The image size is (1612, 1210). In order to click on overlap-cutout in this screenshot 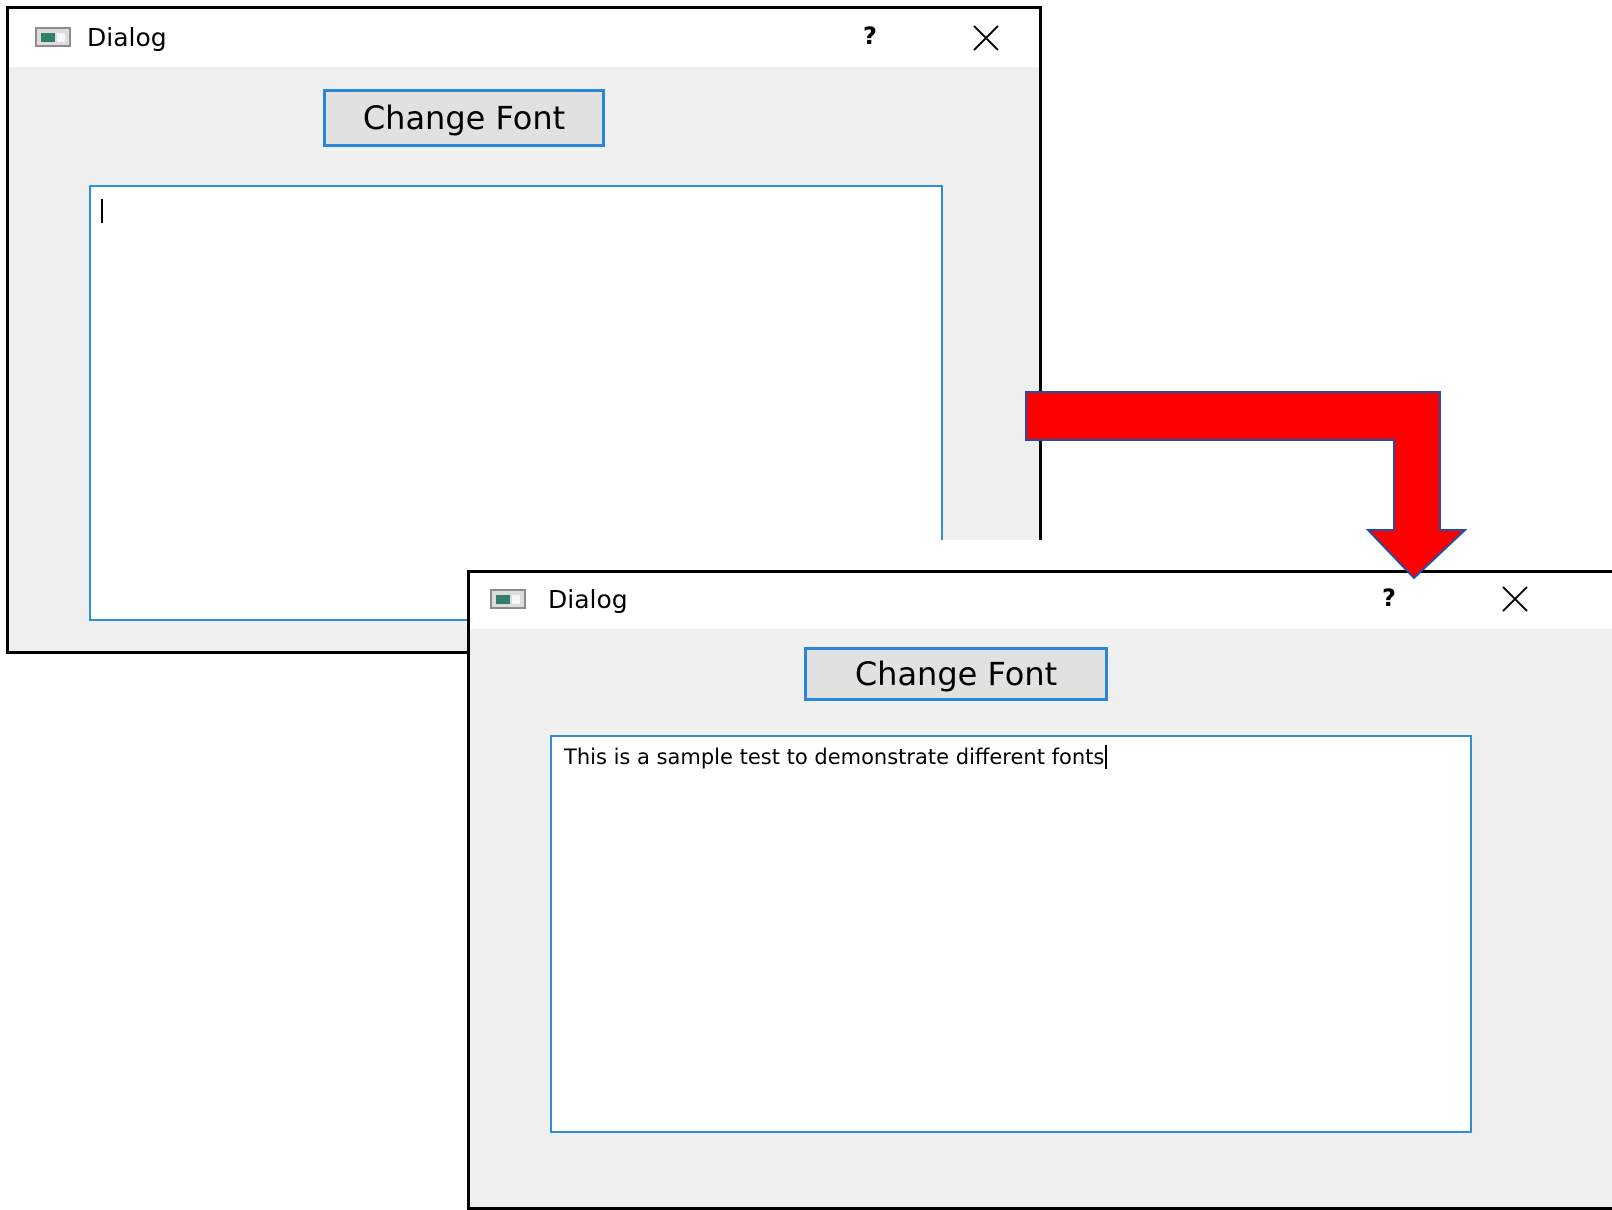, I will do `click(748, 555)`.